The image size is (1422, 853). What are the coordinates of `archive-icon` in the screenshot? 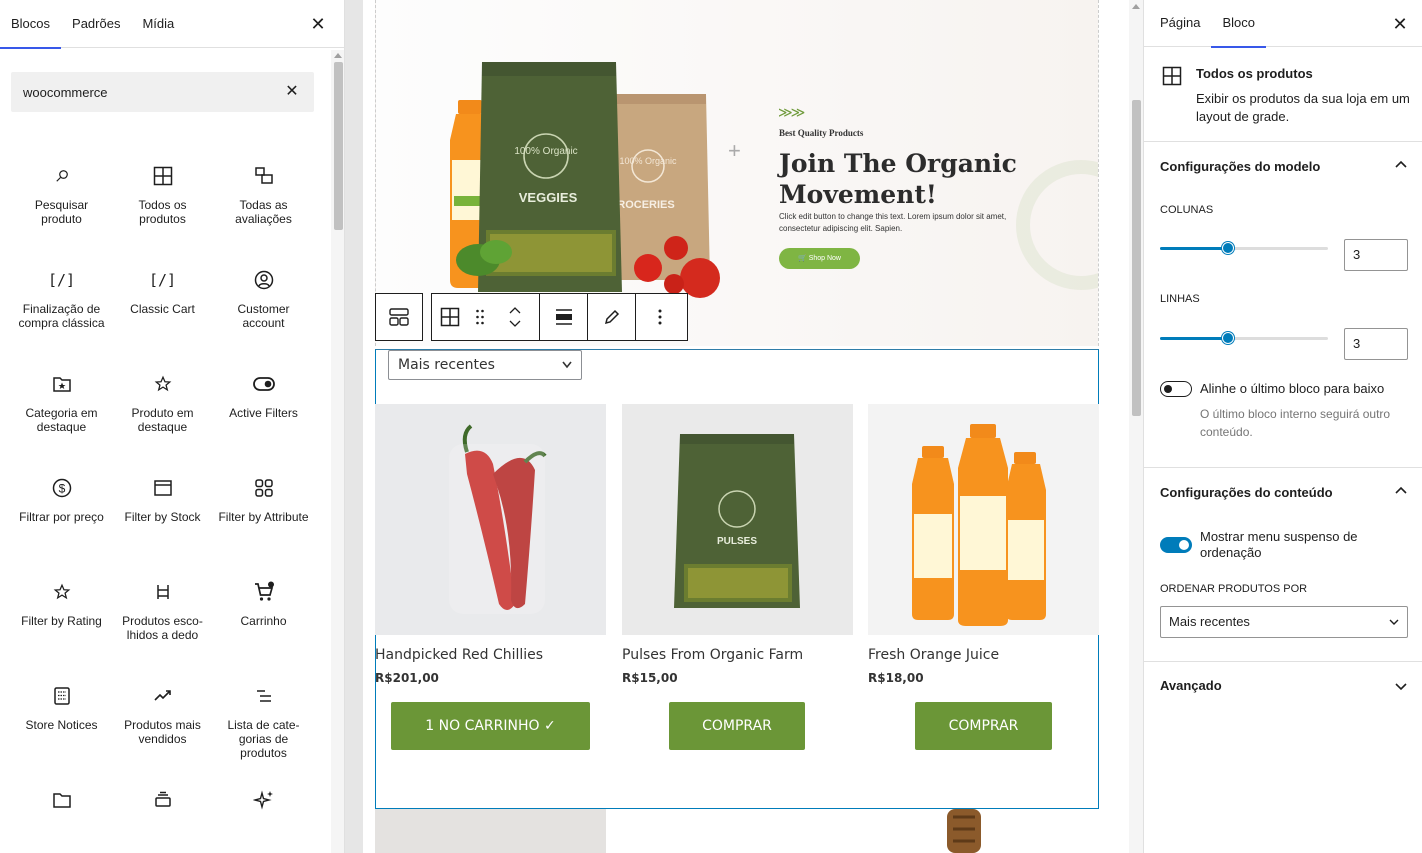 It's located at (163, 488).